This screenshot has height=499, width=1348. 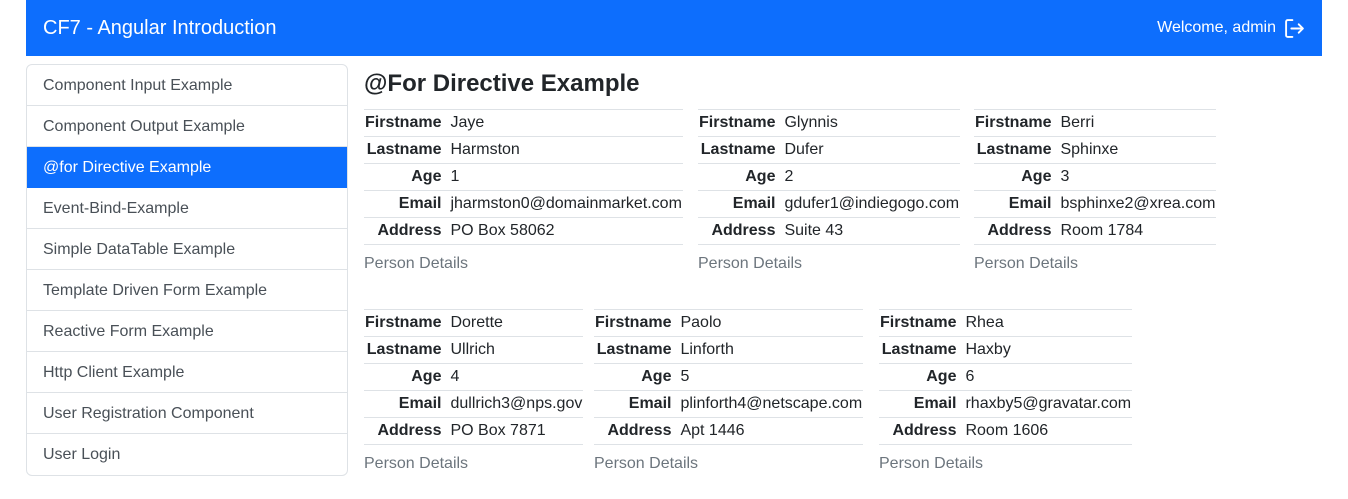 What do you see at coordinates (685, 376) in the screenshot?
I see `age-value: 5` at bounding box center [685, 376].